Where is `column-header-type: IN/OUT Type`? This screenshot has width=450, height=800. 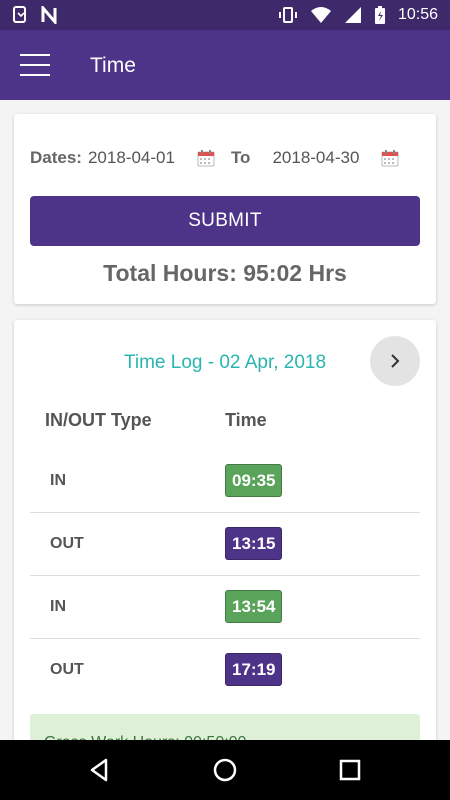 column-header-type: IN/OUT Type is located at coordinates (98, 420).